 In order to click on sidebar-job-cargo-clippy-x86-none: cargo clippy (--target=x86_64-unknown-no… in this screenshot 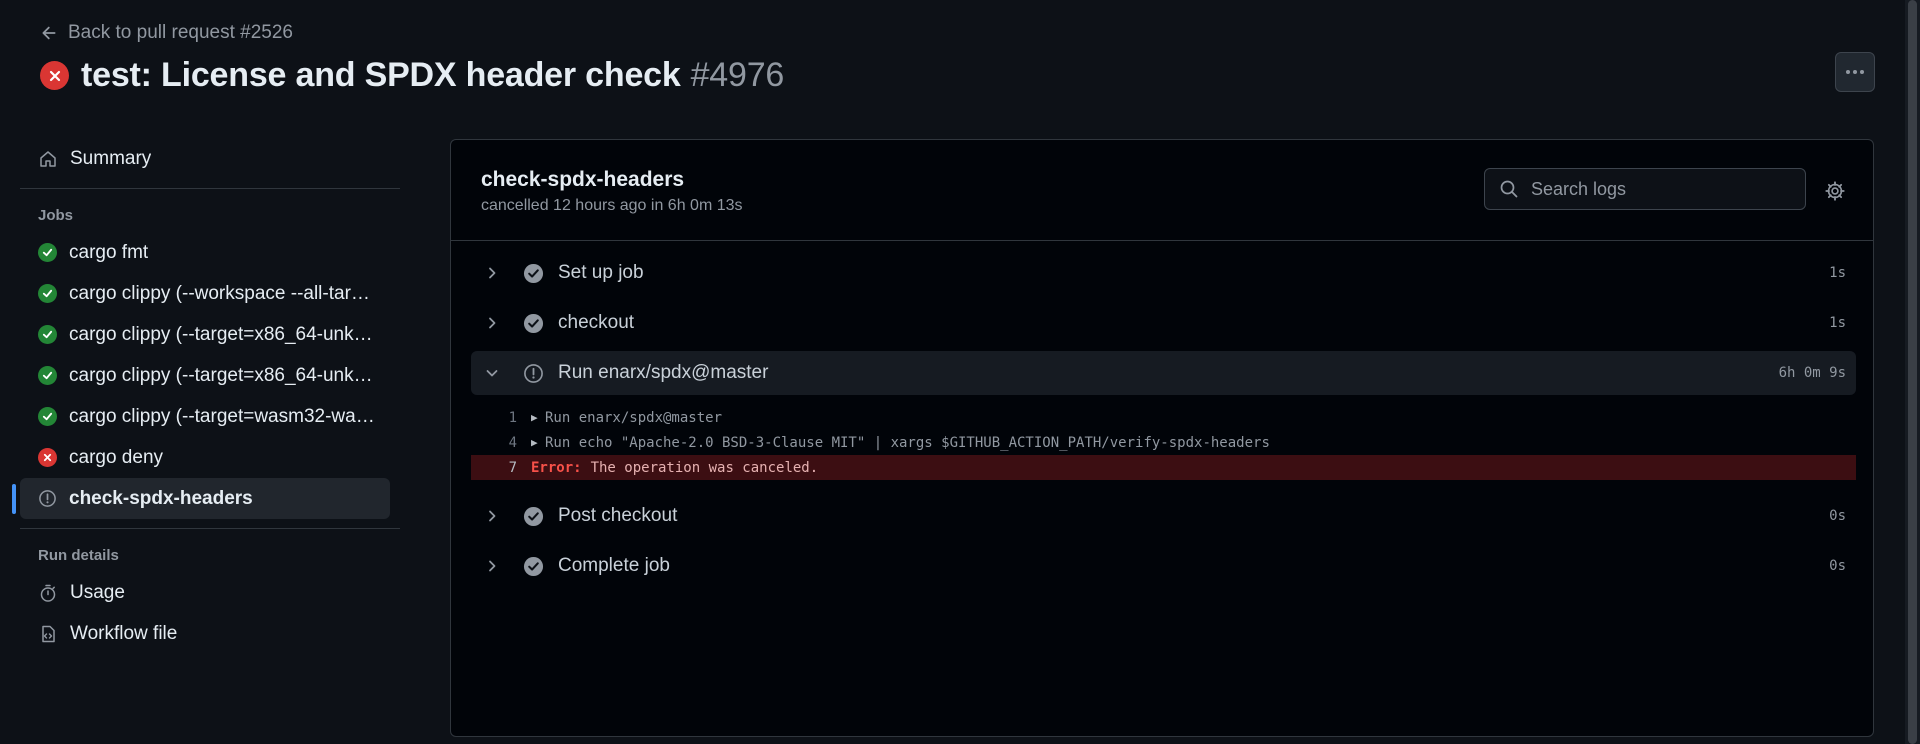, I will do `click(205, 375)`.